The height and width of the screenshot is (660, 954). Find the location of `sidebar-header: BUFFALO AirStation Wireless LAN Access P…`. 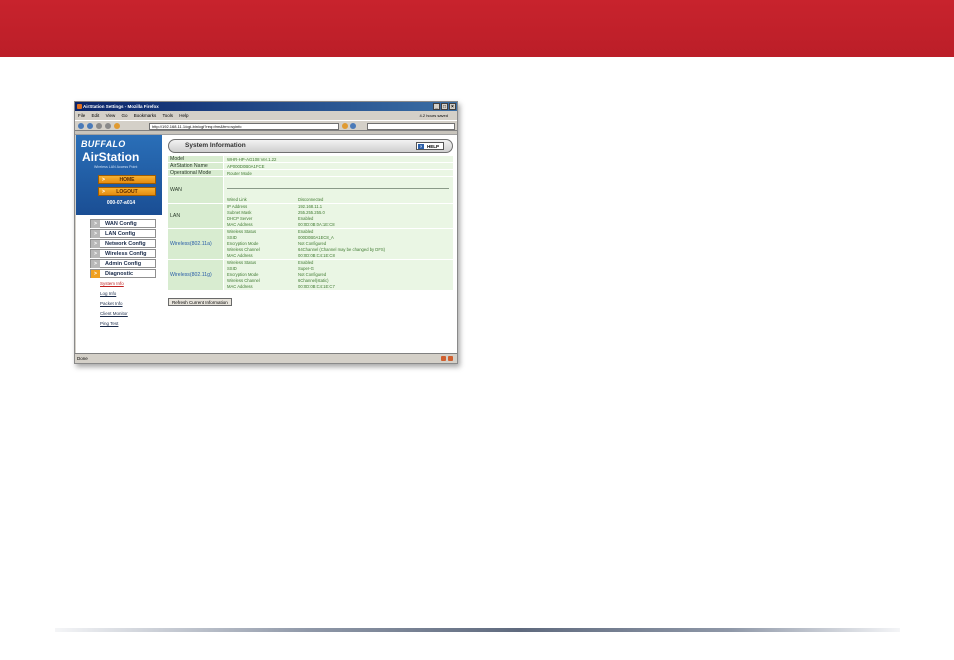

sidebar-header: BUFFALO AirStation Wireless LAN Access P… is located at coordinates (119, 175).